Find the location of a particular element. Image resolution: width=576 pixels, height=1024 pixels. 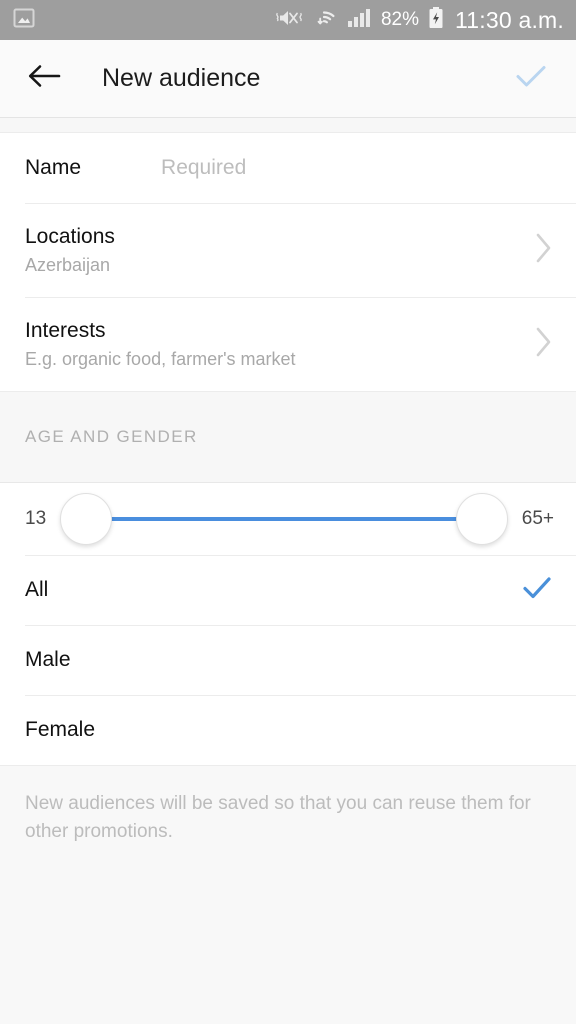

name-row-texts: Name is located at coordinates (53, 168).